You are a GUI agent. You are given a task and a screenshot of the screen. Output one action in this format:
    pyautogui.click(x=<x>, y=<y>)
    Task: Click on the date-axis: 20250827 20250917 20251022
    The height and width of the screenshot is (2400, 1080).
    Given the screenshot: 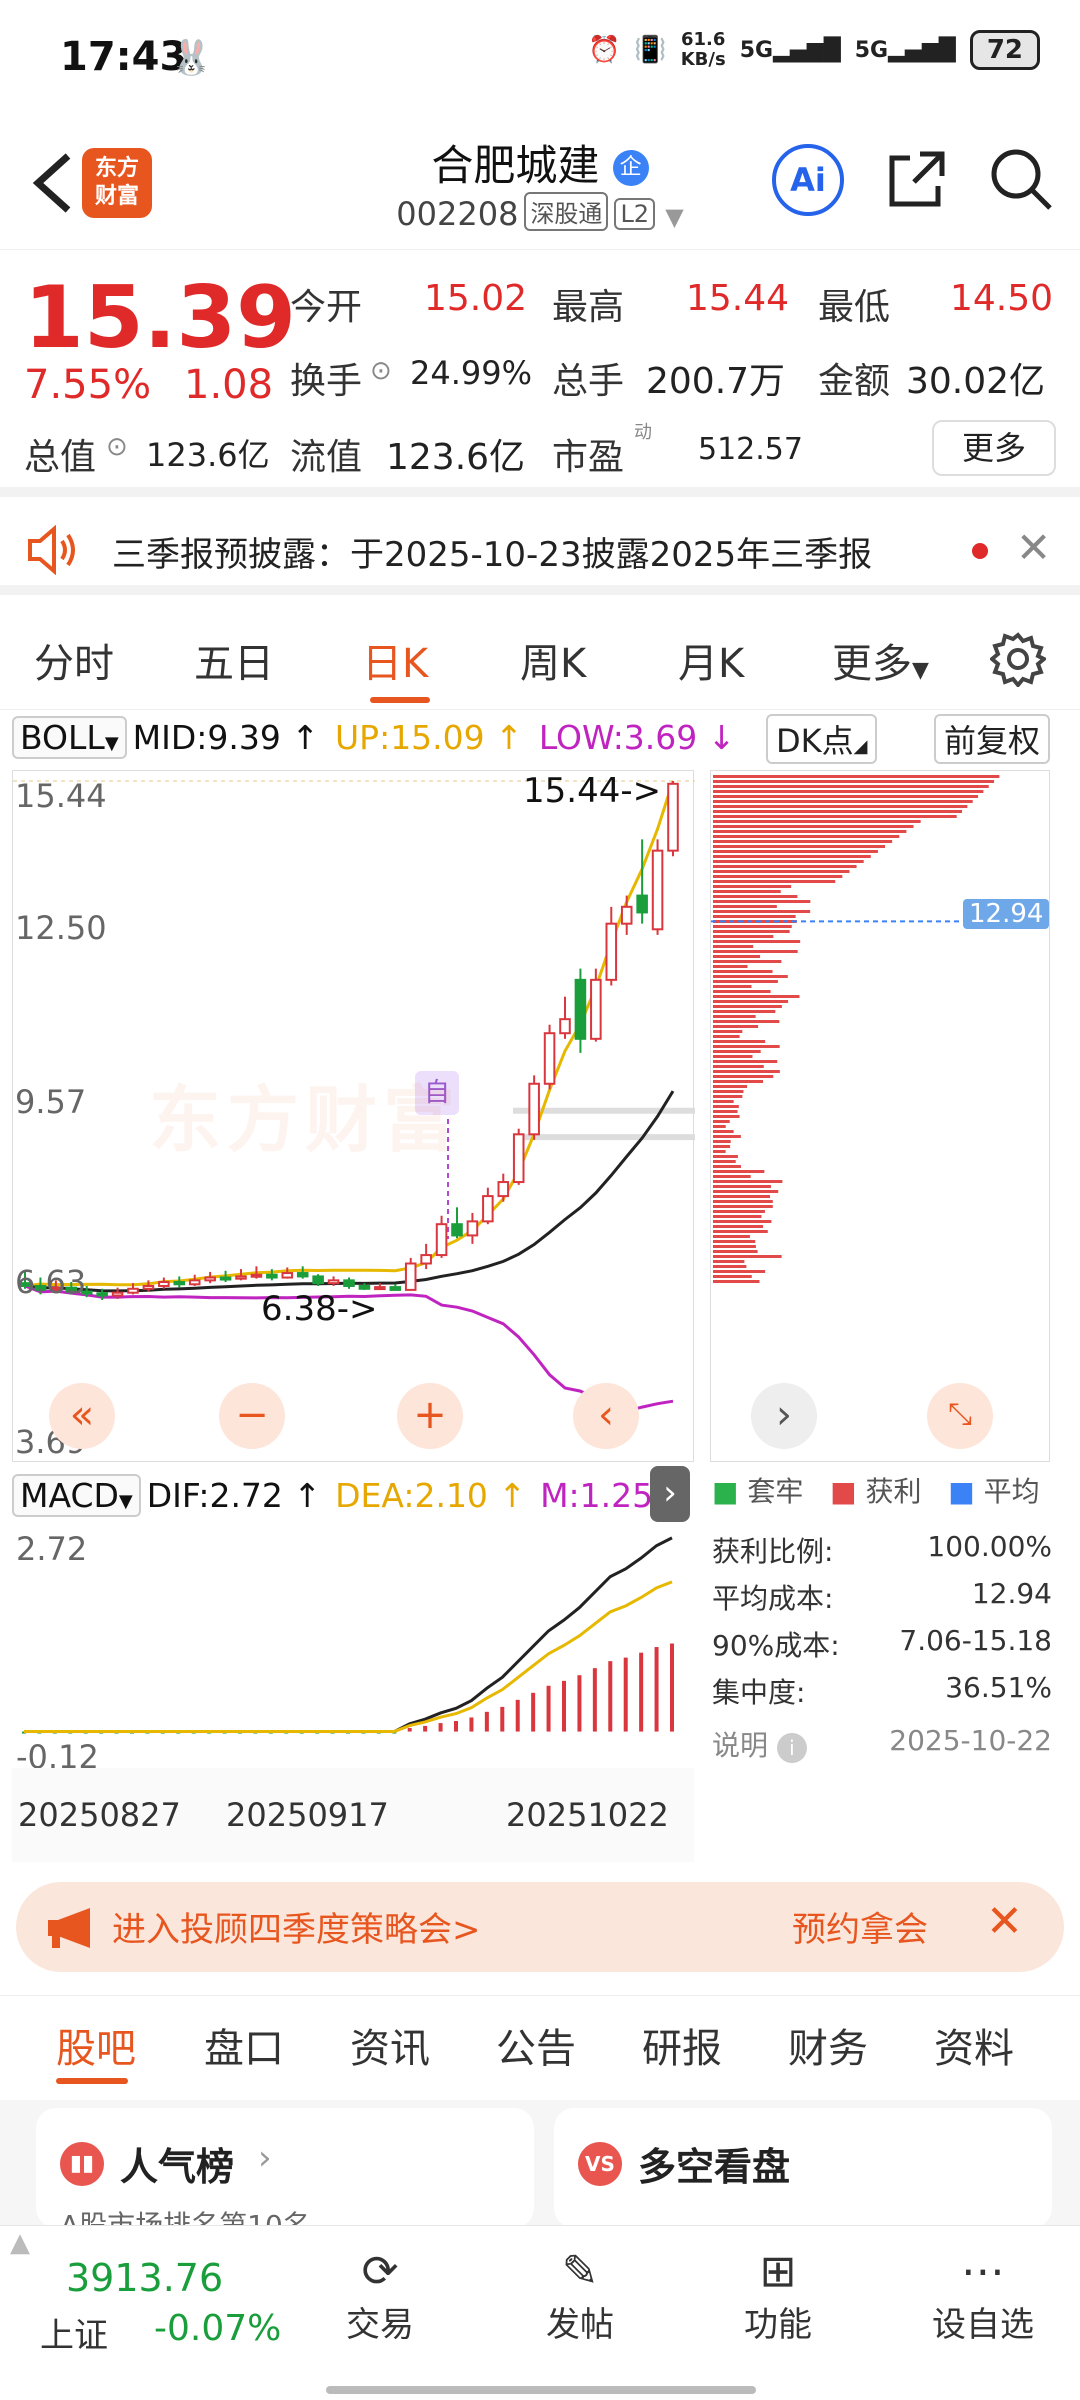 What is the action you would take?
    pyautogui.click(x=353, y=1815)
    